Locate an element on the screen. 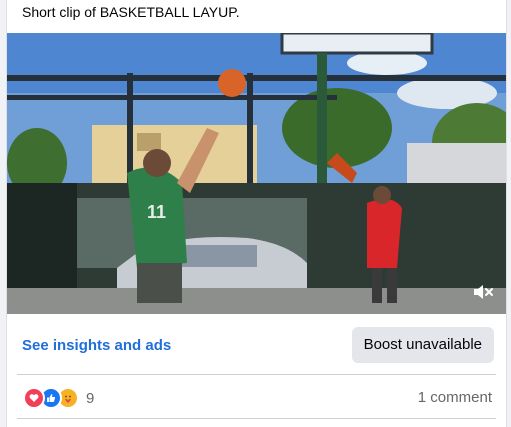 The width and height of the screenshot is (511, 427). volume-muted-icon is located at coordinates (483, 292).